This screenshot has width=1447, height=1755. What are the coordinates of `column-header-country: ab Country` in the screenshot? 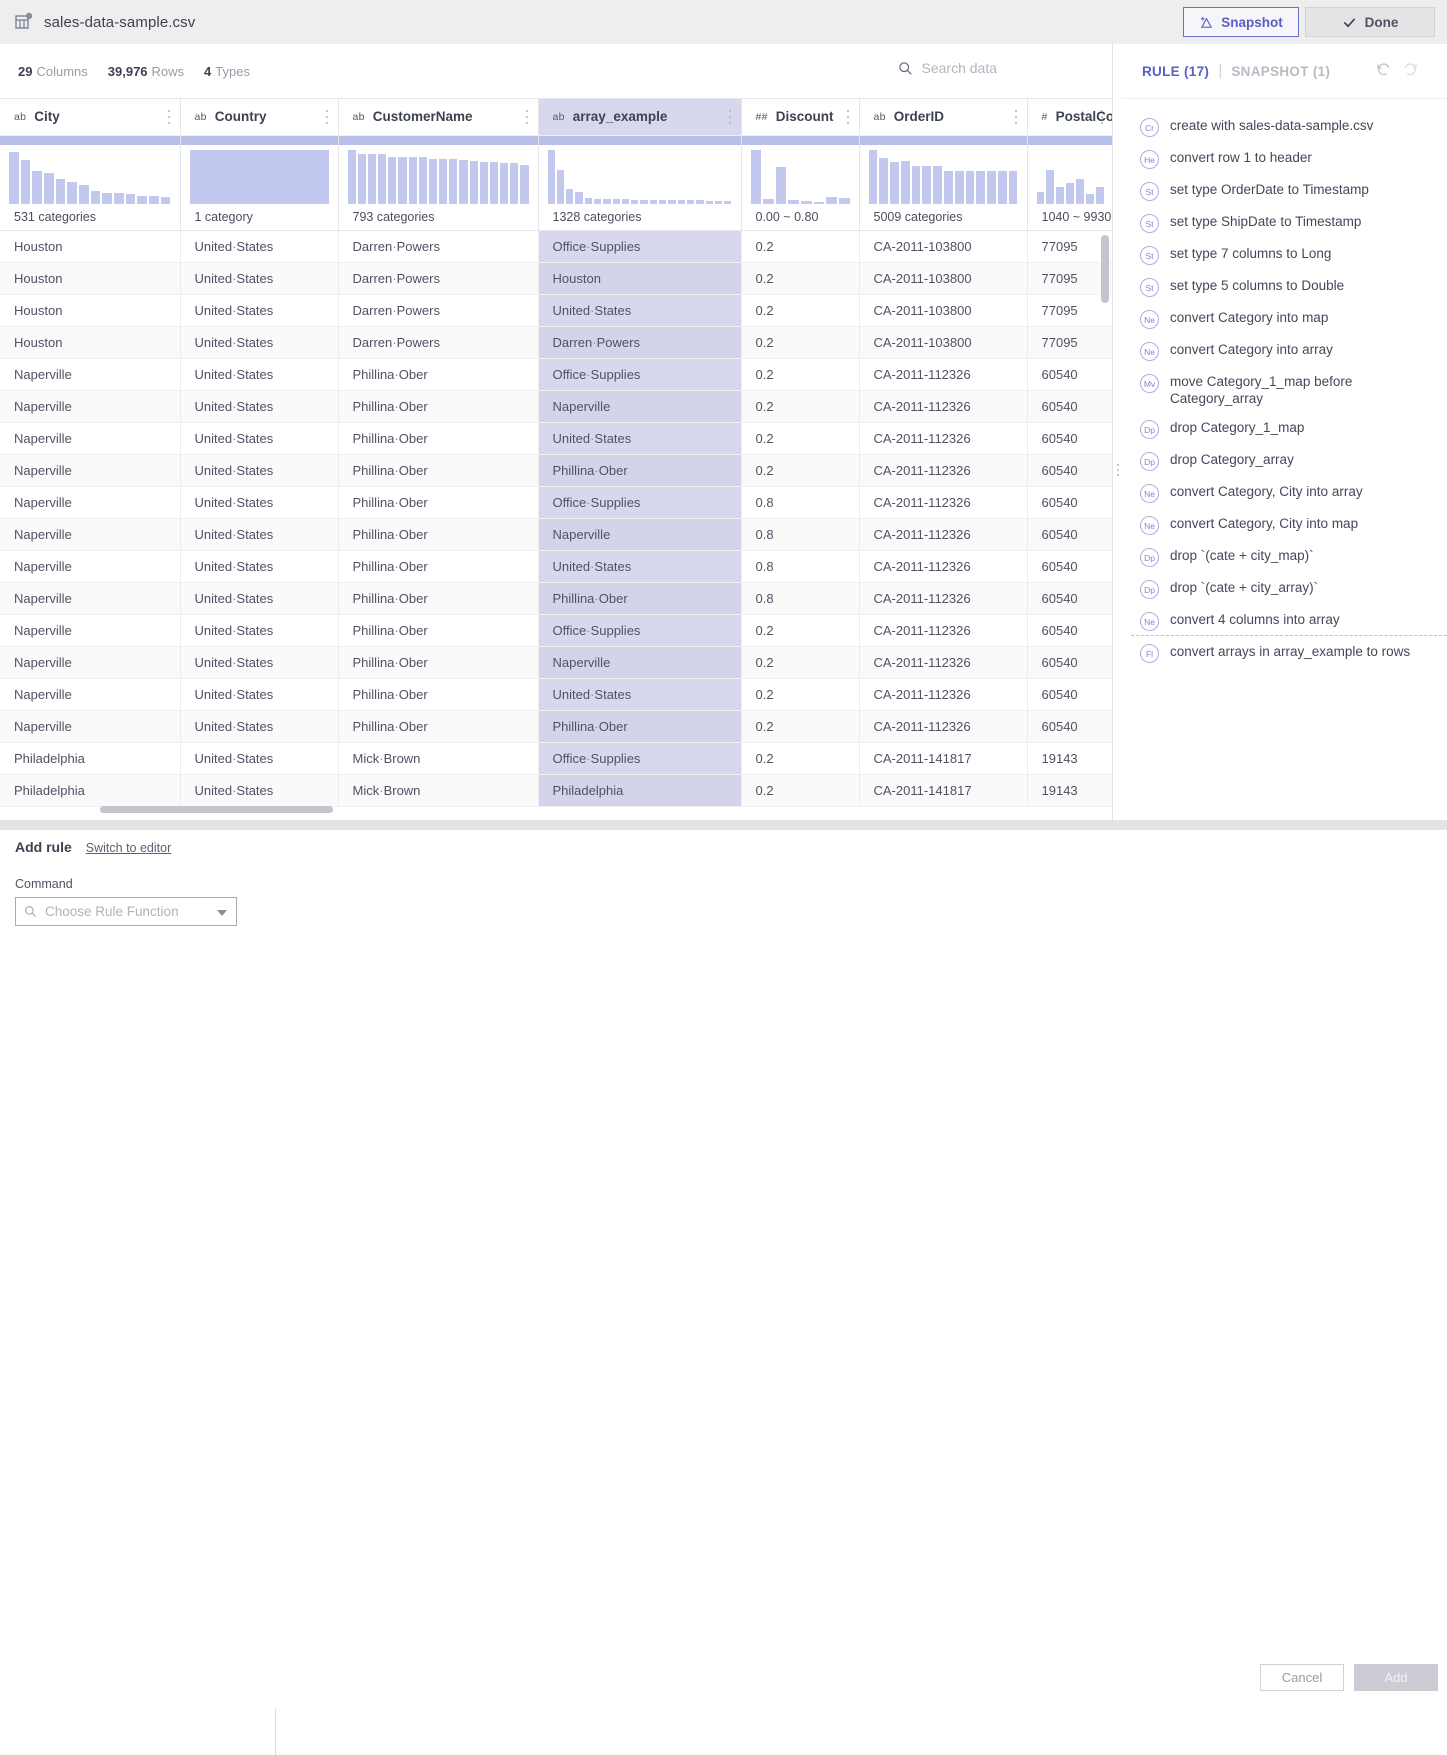 It's located at (259, 117).